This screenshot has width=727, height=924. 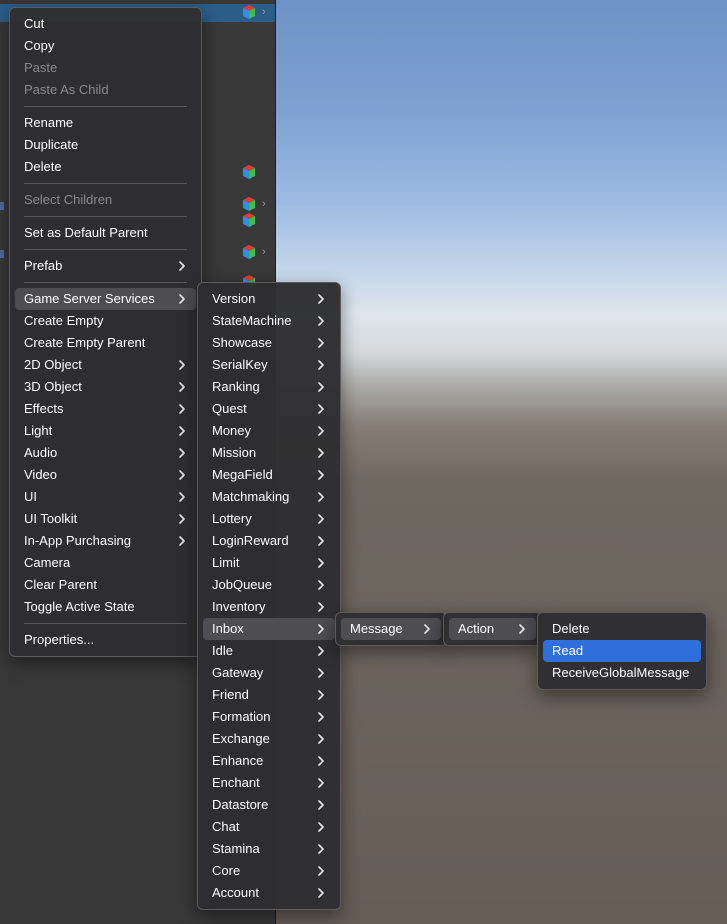 I want to click on menu-item-label: SerialKey, so click(x=240, y=364).